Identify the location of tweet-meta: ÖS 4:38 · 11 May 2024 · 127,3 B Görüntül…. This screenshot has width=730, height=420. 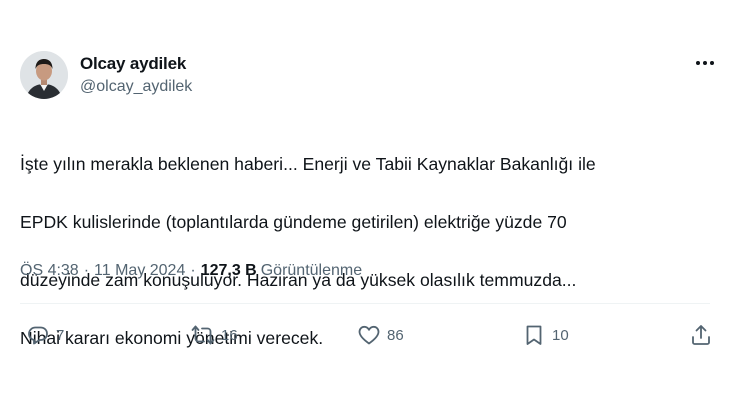
(191, 271).